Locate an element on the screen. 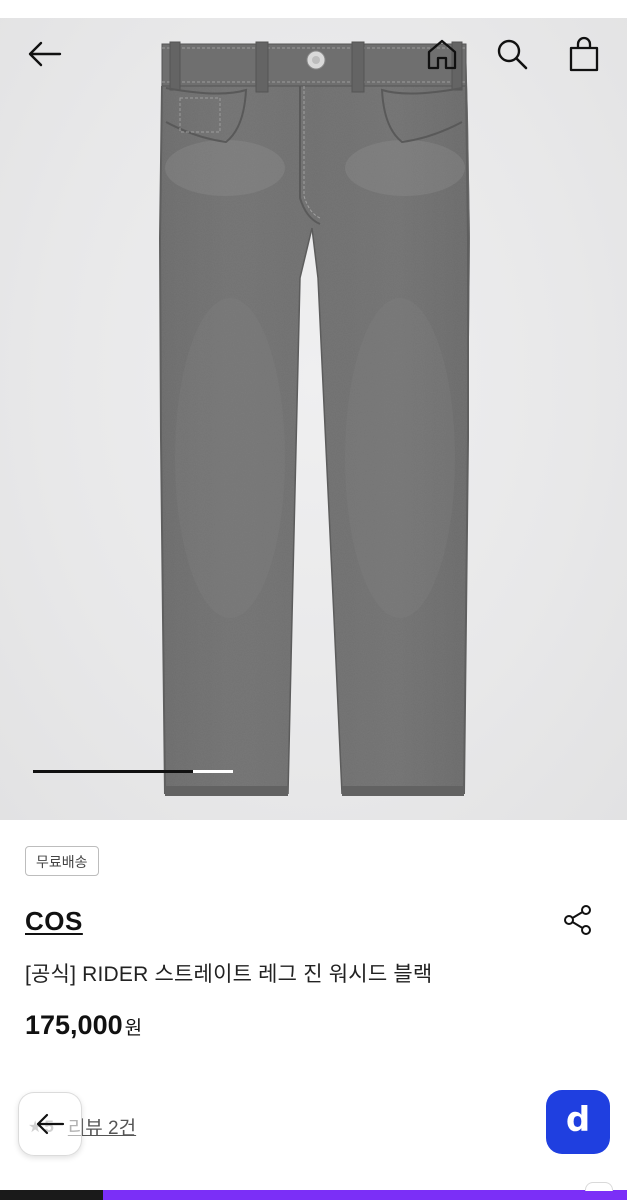  price-unit: 원 is located at coordinates (133, 1028).